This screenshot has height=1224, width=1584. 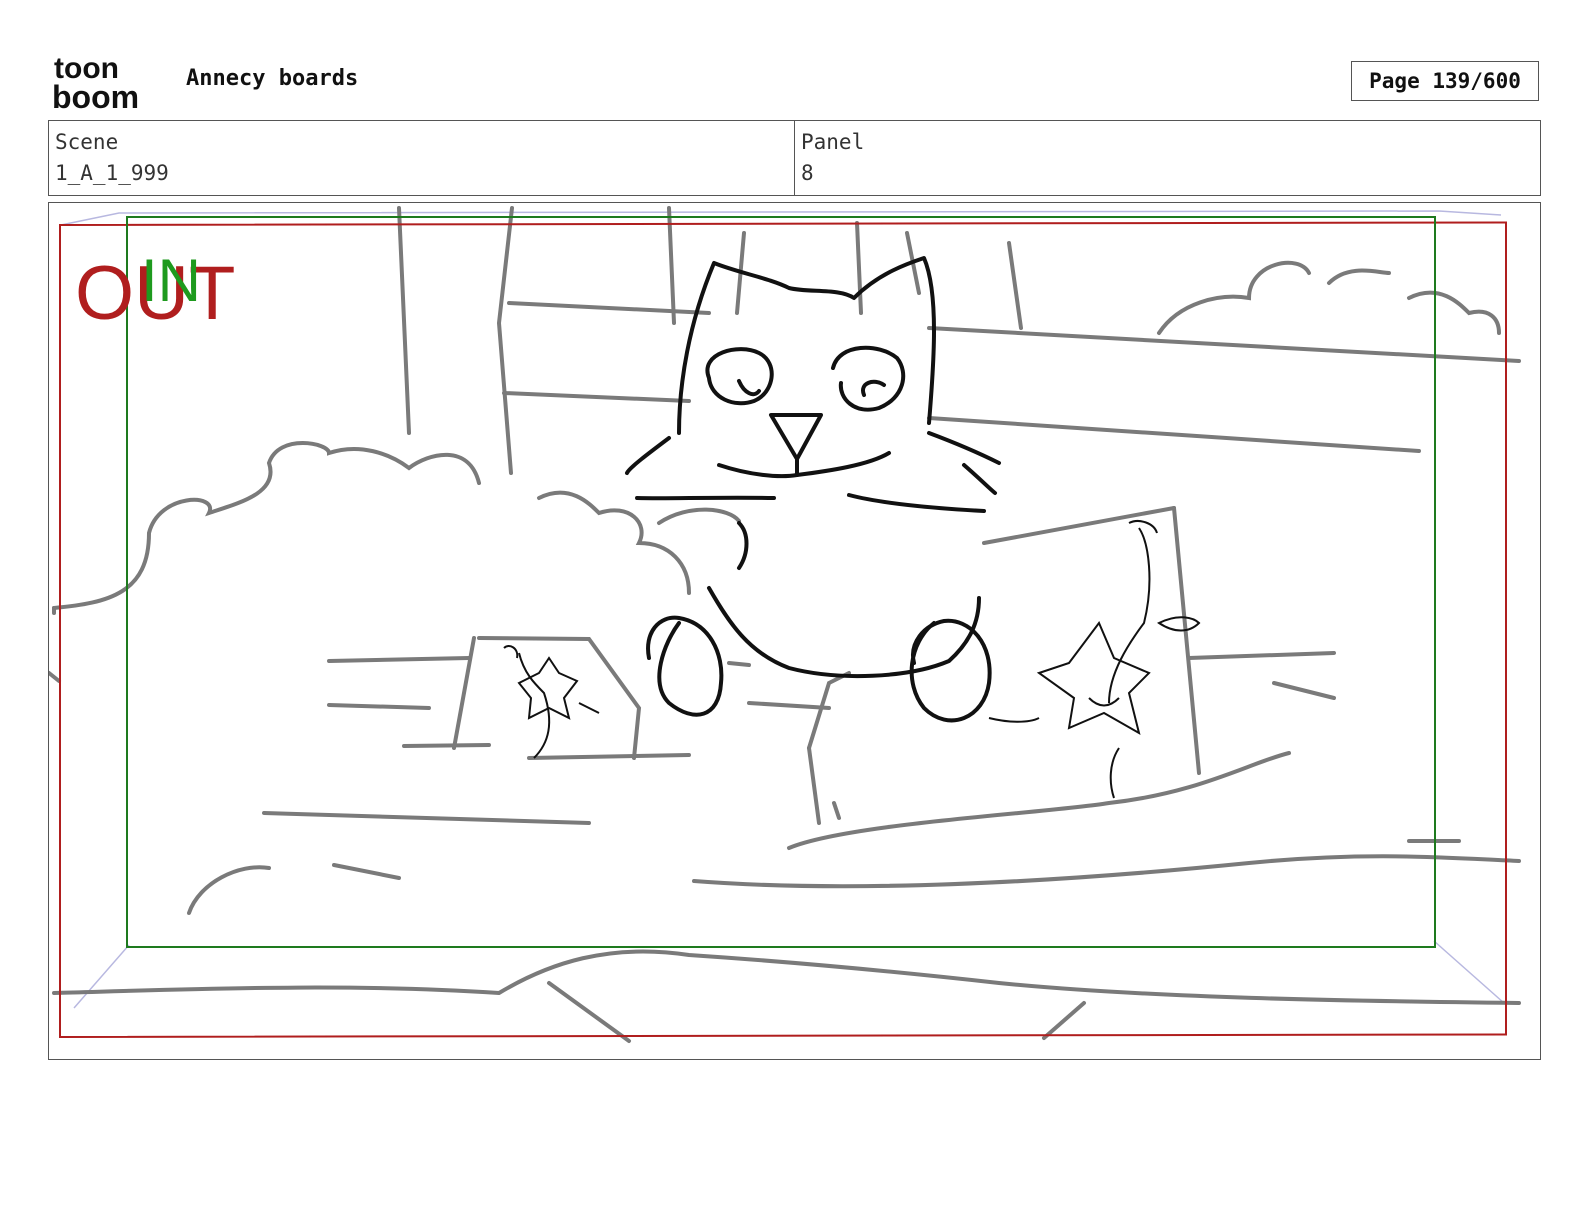 I want to click on in-marker: IN, so click(x=171, y=280).